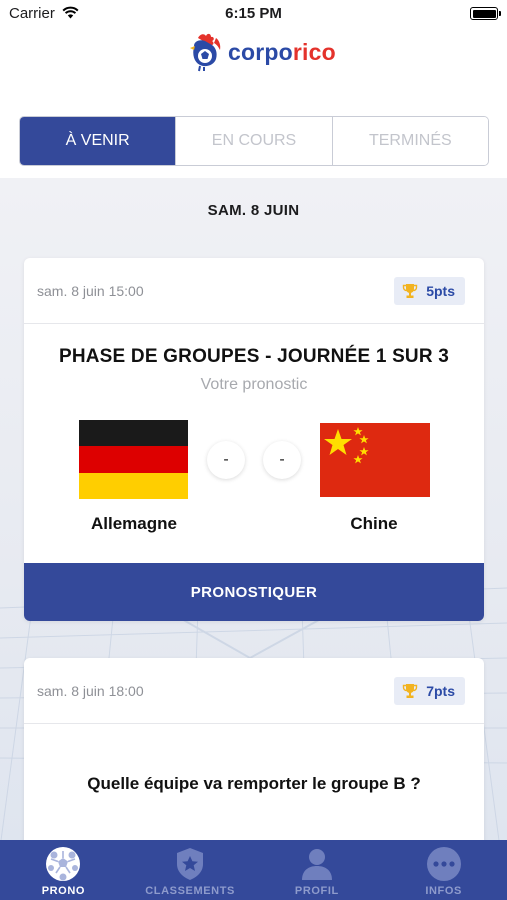 This screenshot has height=900, width=507. What do you see at coordinates (205, 52) in the screenshot?
I see `rooster-icon` at bounding box center [205, 52].